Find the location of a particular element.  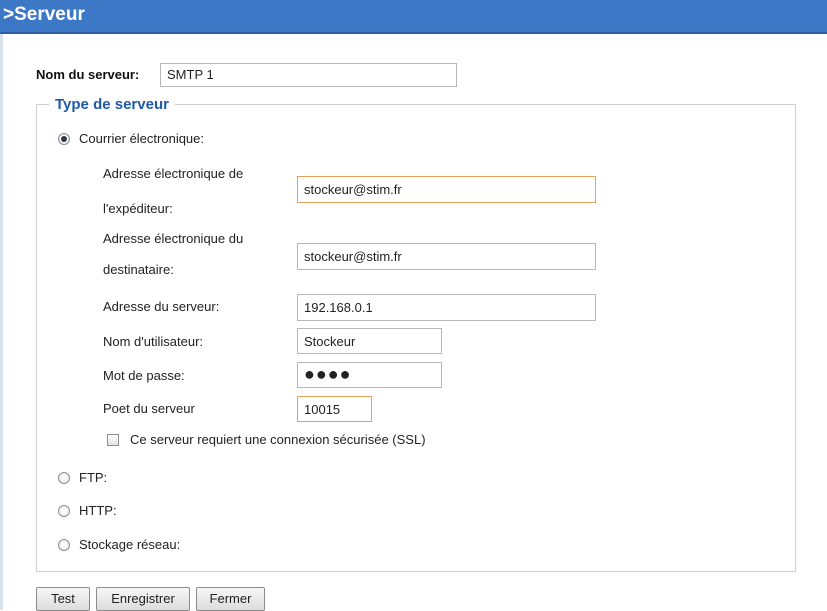

password-input: ●●●● is located at coordinates (369, 375).